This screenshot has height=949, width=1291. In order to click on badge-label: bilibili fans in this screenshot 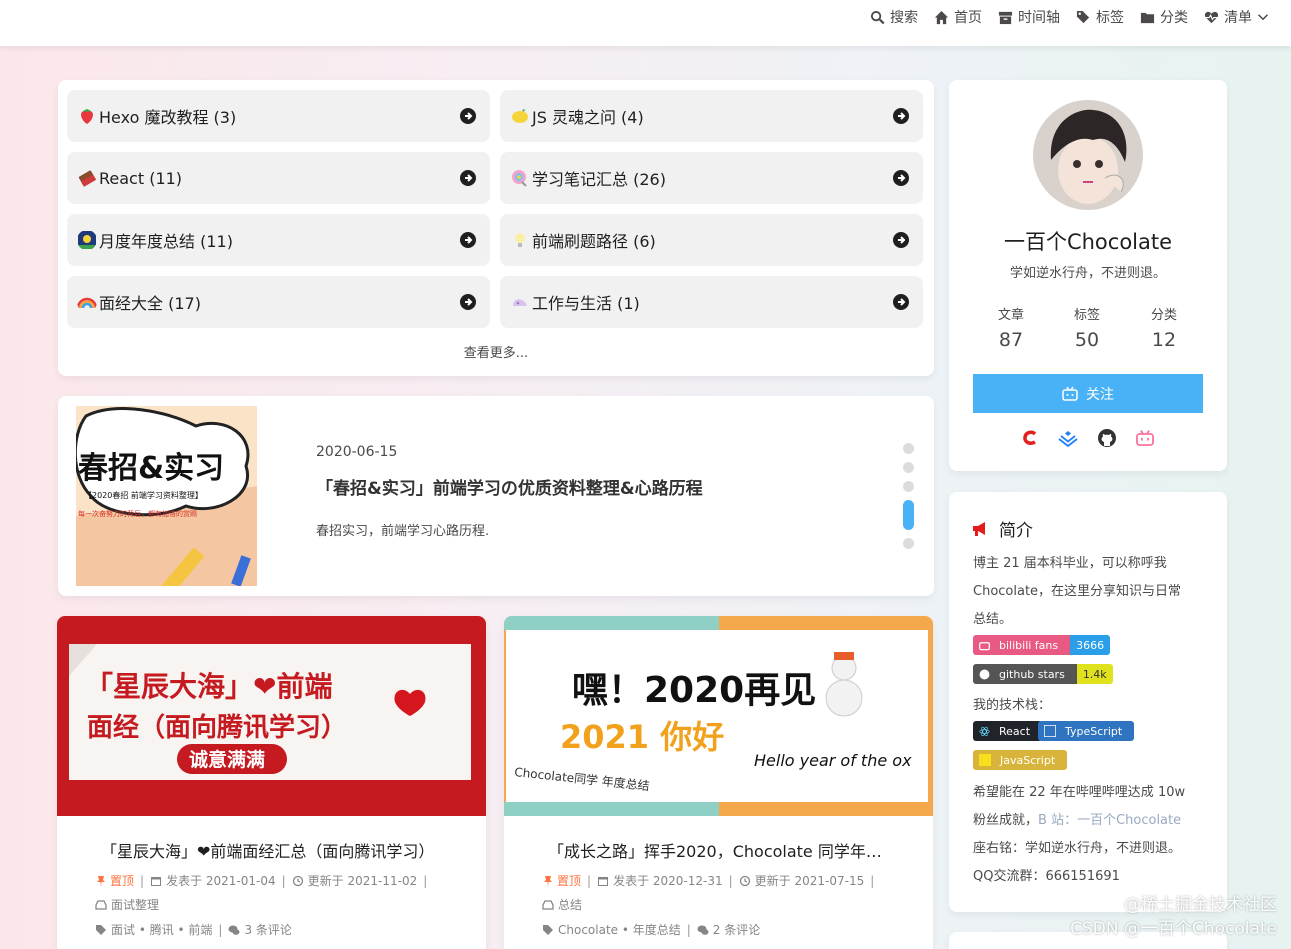, I will do `click(1022, 645)`.